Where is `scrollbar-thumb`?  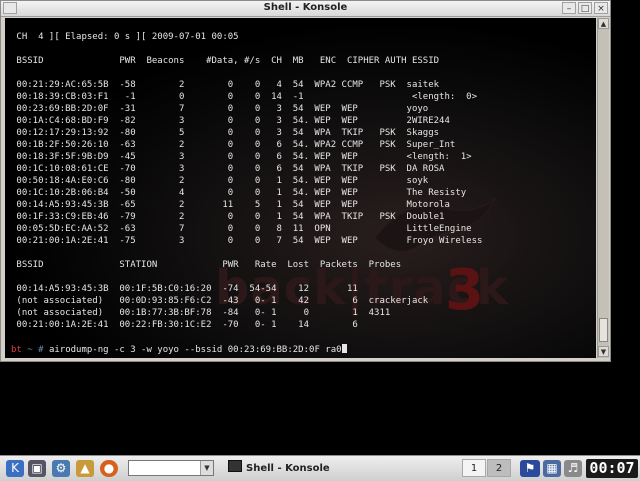
scrollbar-thumb is located at coordinates (603, 330).